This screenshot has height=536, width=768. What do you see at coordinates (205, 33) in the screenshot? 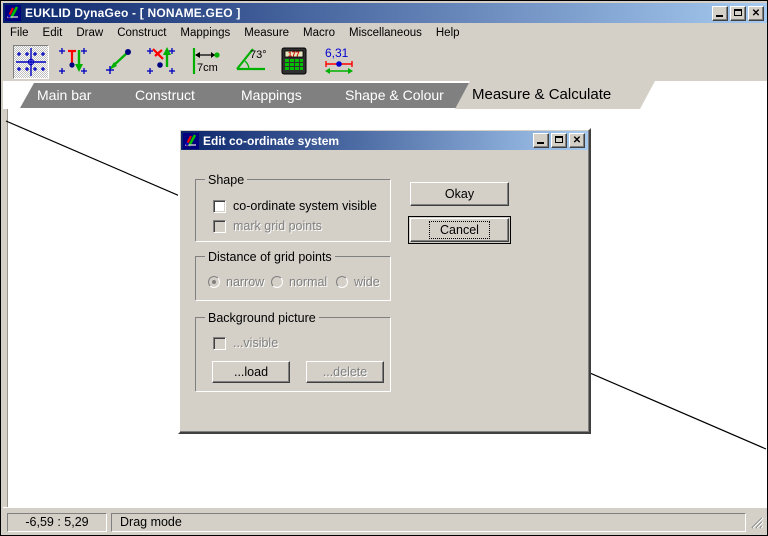
I see `menu-item-mappings: Mappings` at bounding box center [205, 33].